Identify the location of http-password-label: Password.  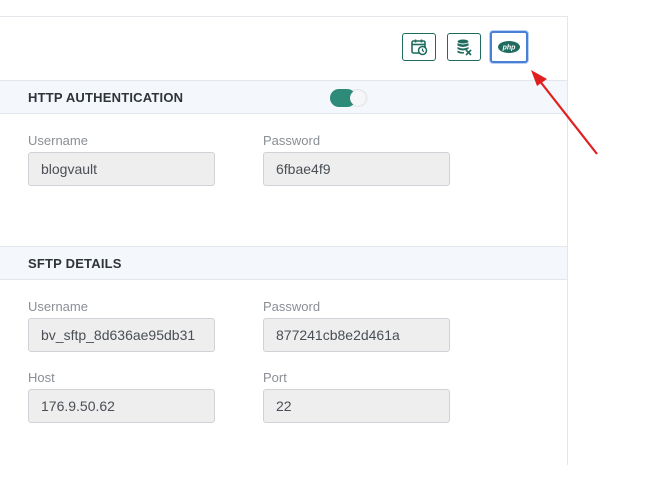
(292, 140).